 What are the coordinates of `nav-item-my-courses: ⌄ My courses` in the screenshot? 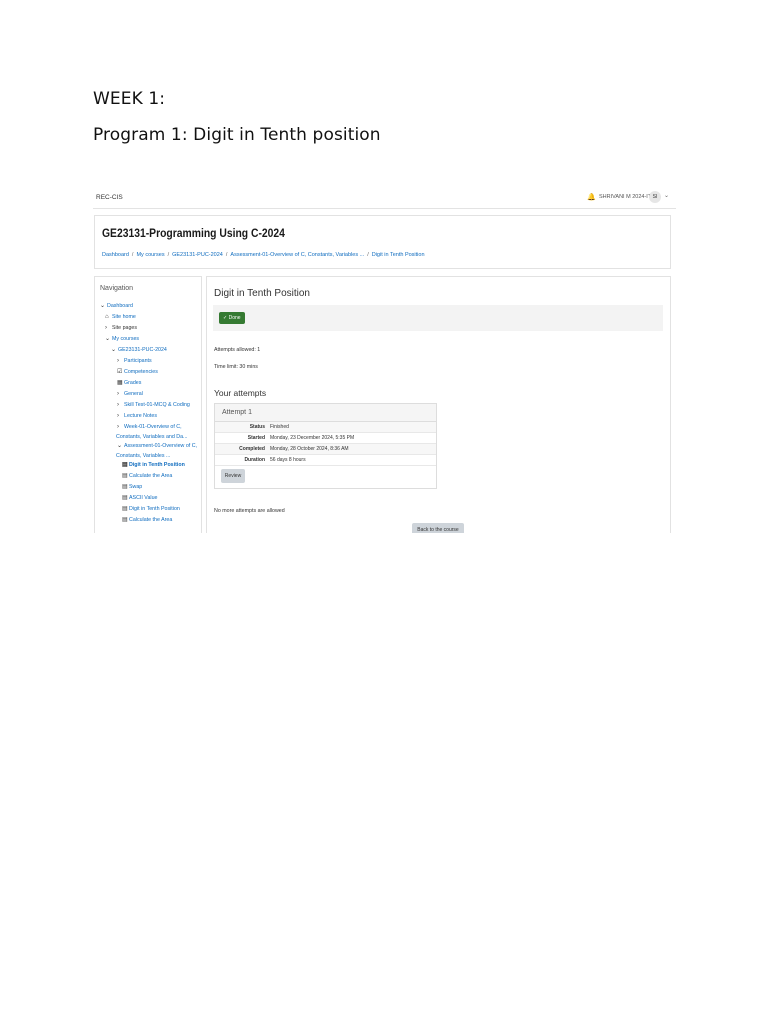 It's located at (146, 339).